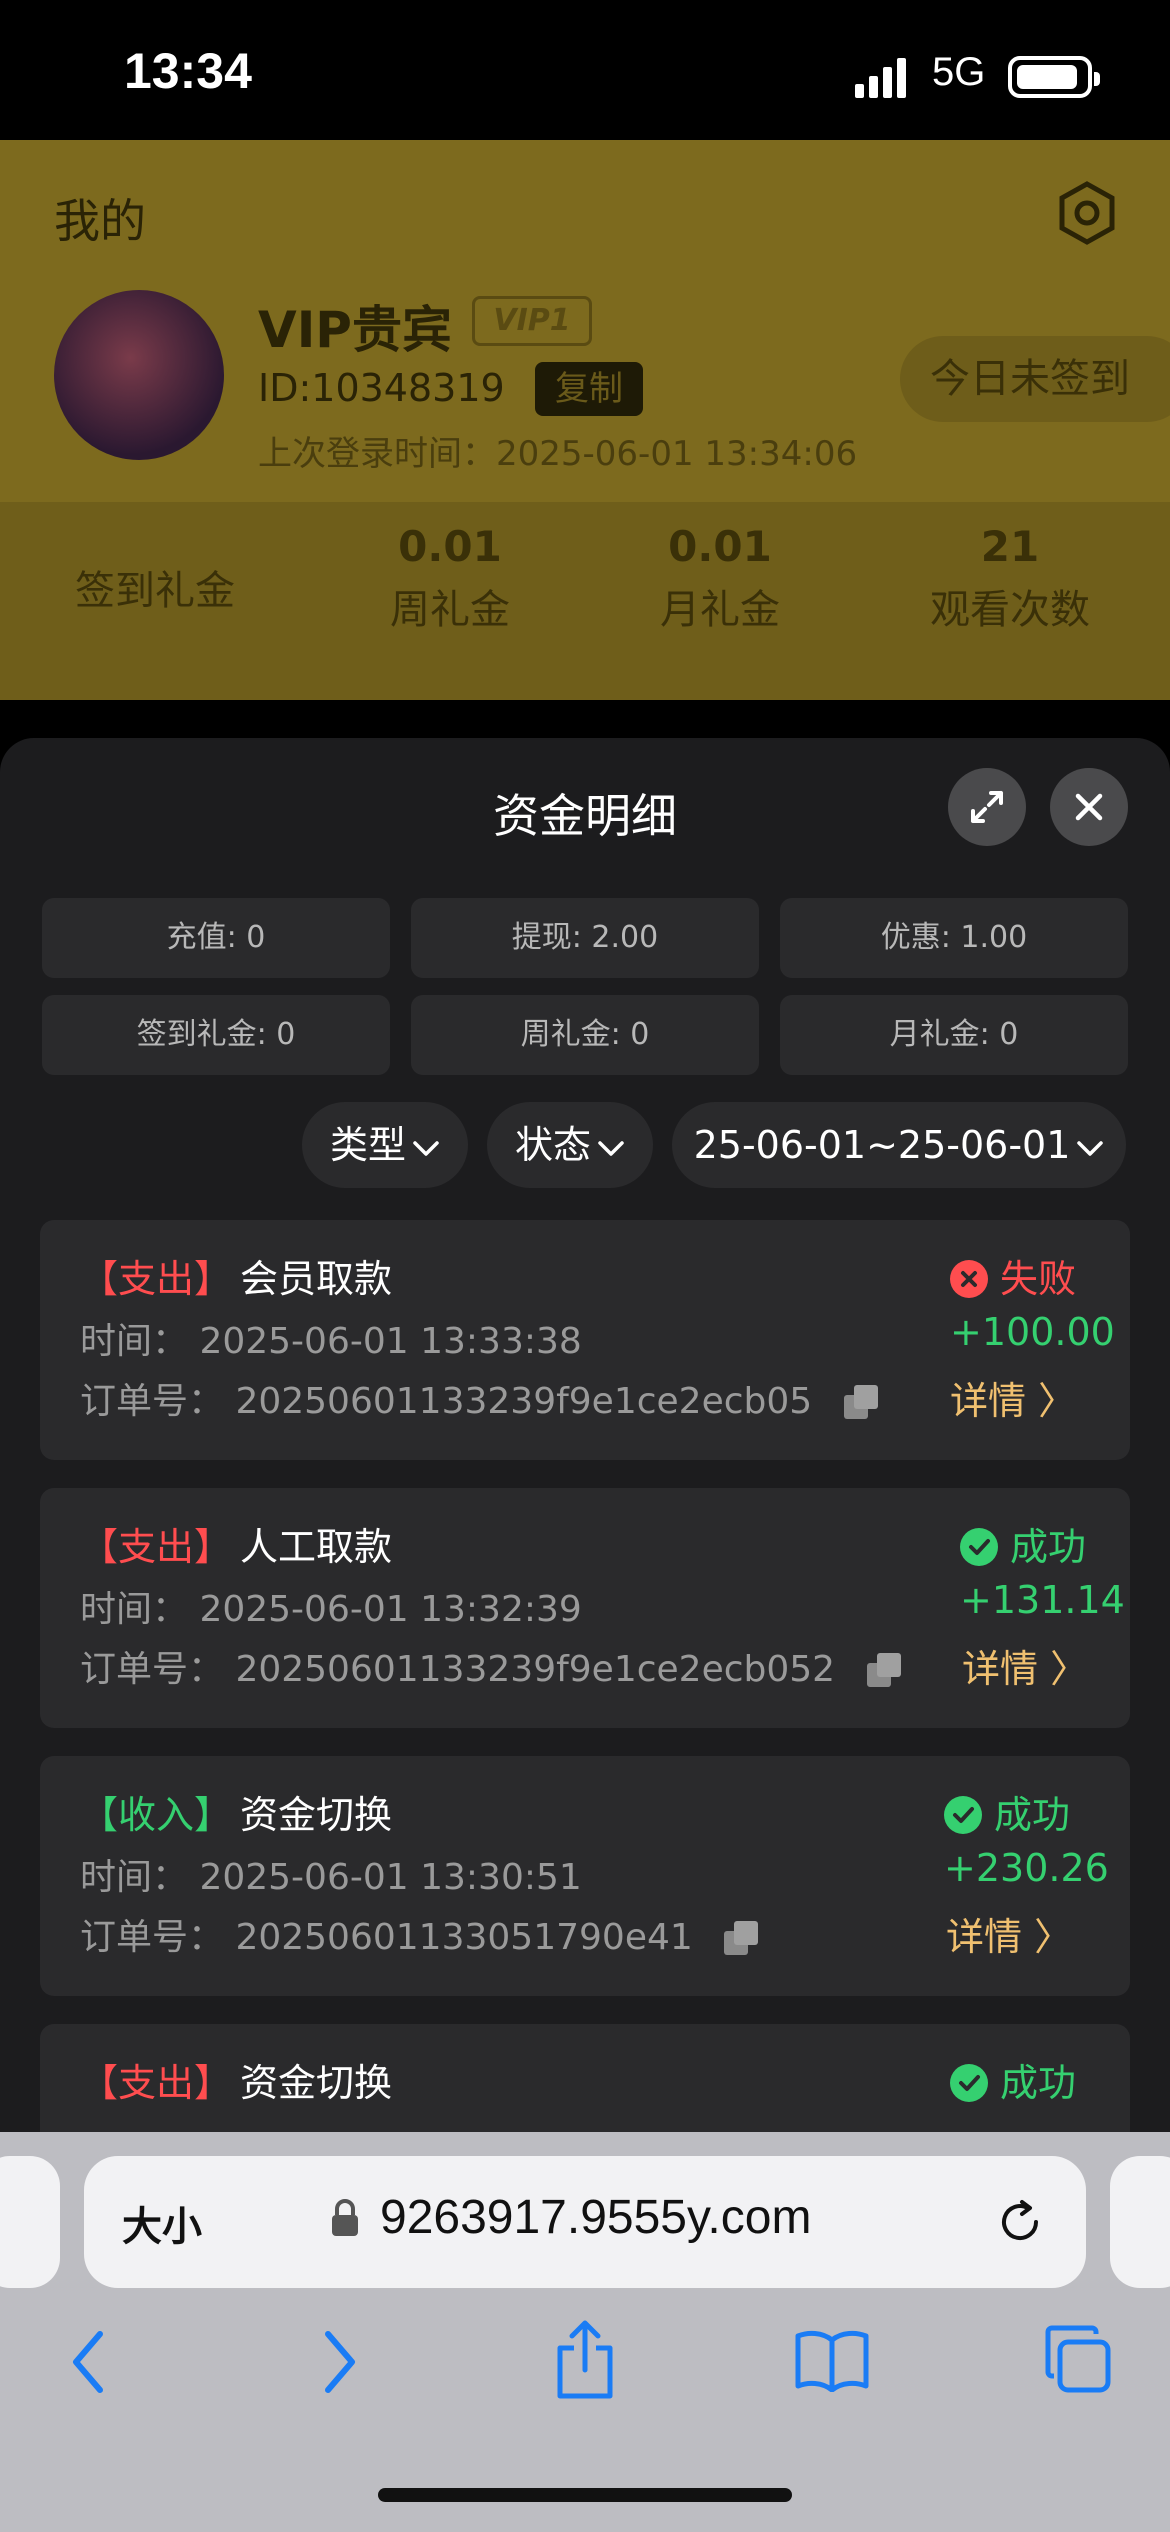 The width and height of the screenshot is (1170, 2532). I want to click on cellular-signal-icon, so click(880, 78).